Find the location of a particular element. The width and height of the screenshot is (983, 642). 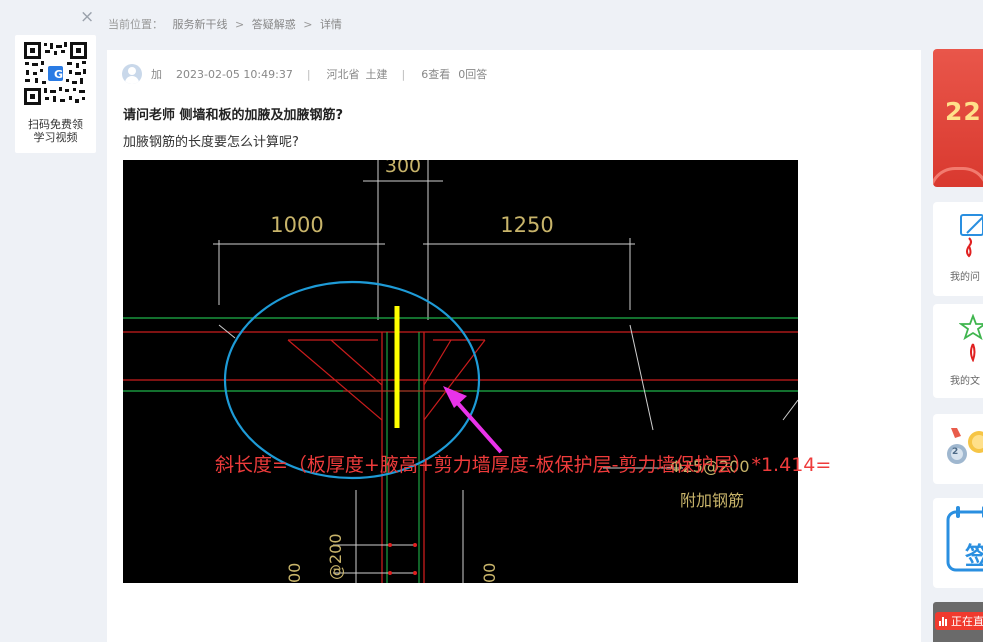

ranking-card: 2 is located at coordinates (958, 449).